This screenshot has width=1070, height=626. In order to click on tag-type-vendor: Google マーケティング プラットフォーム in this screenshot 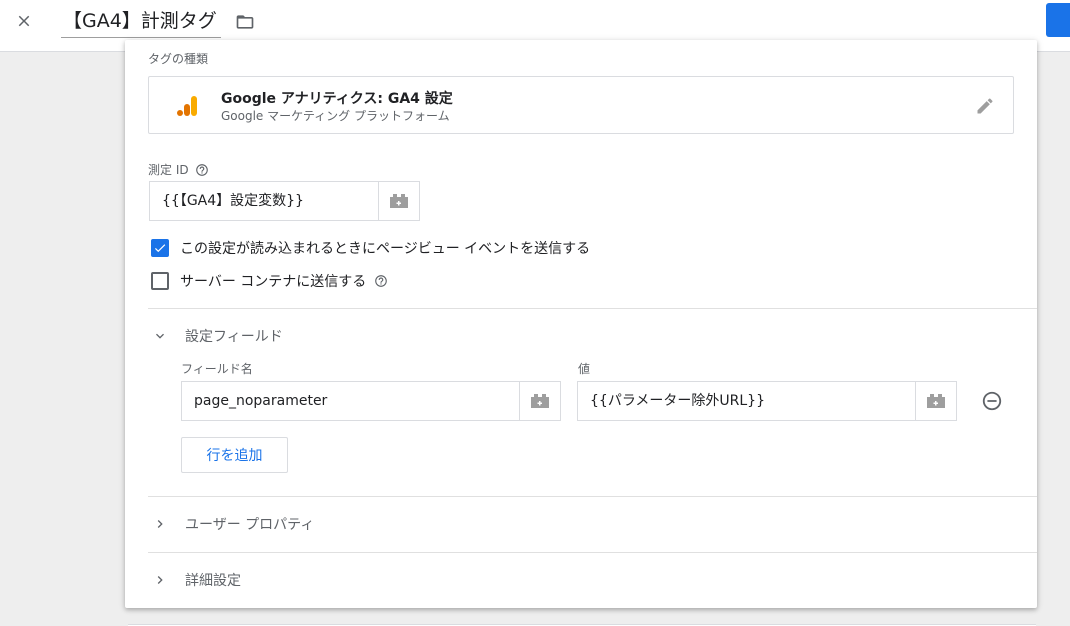, I will do `click(335, 116)`.